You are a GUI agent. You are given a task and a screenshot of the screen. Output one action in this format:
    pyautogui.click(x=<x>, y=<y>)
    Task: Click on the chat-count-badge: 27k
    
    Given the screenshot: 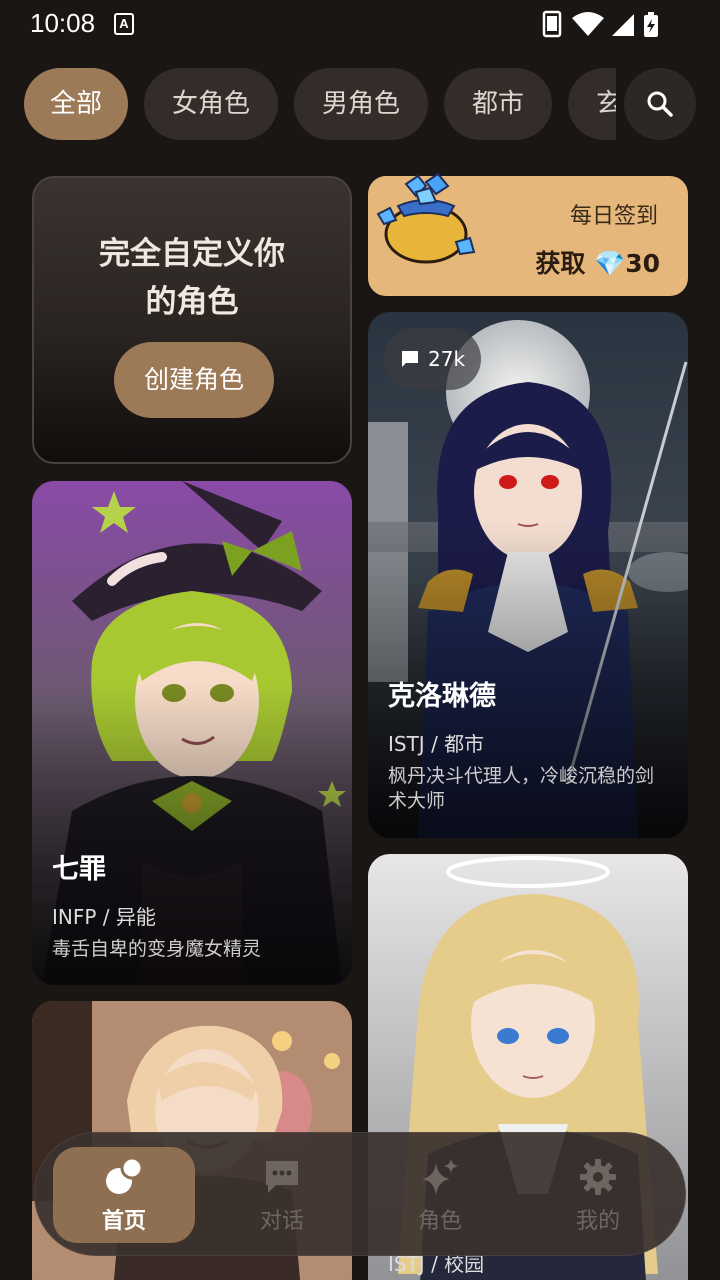 What is the action you would take?
    pyautogui.click(x=433, y=359)
    